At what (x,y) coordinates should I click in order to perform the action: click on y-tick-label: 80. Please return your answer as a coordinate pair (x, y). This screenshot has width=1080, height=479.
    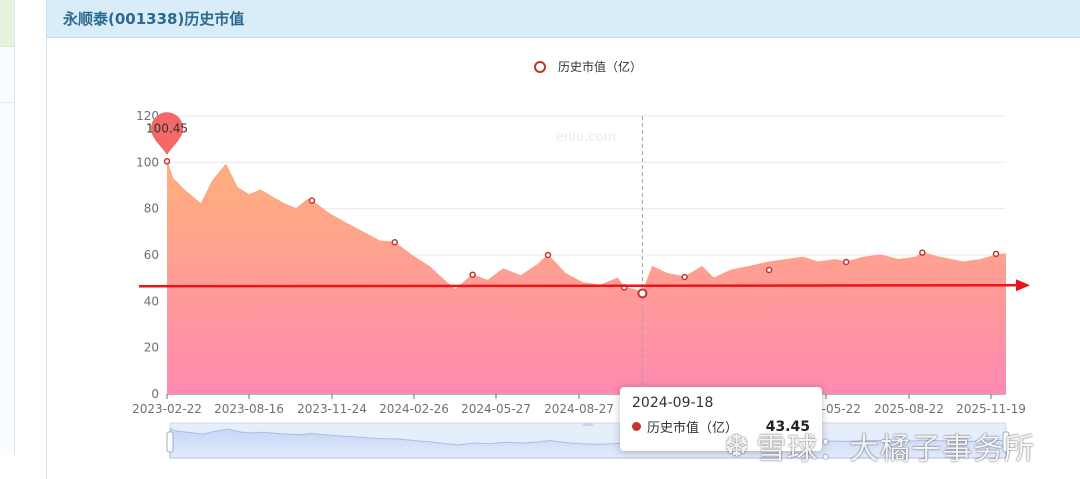
    Looking at the image, I should click on (151, 209).